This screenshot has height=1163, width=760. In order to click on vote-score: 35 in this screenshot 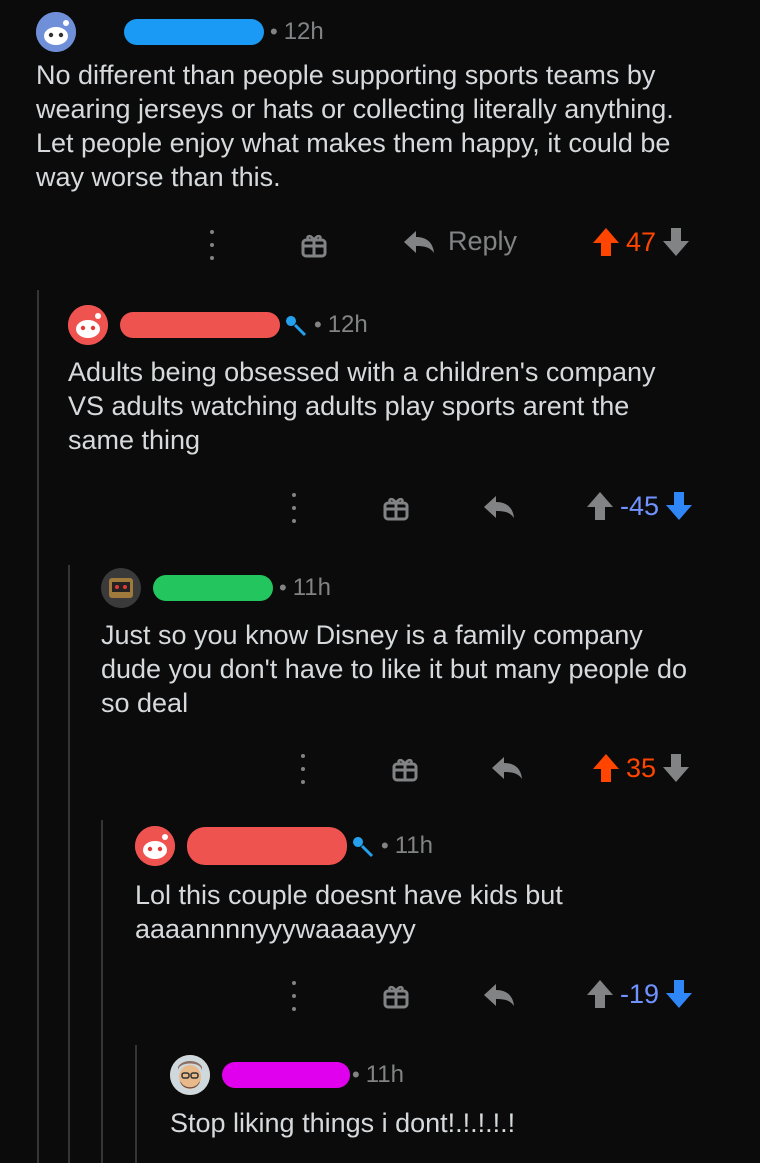, I will do `click(641, 767)`.